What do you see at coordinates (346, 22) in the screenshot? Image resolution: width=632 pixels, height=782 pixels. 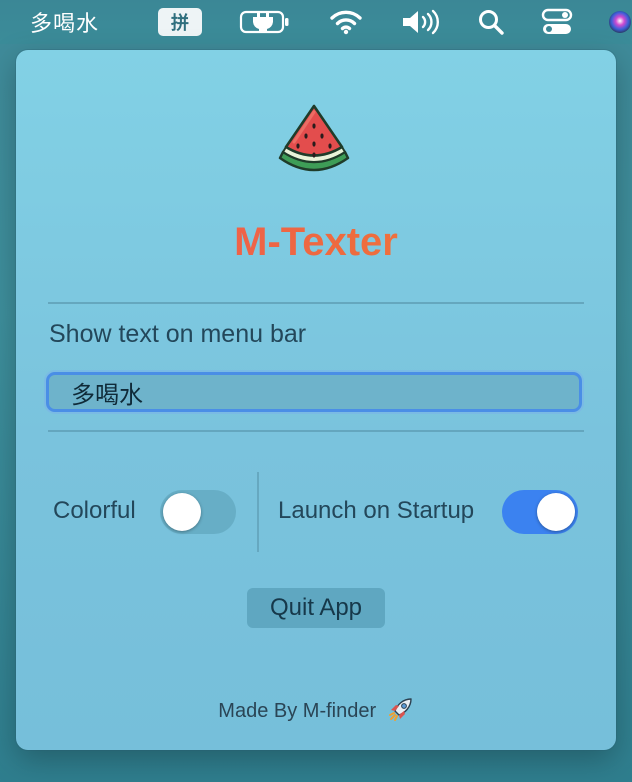 I see `wifi-icon` at bounding box center [346, 22].